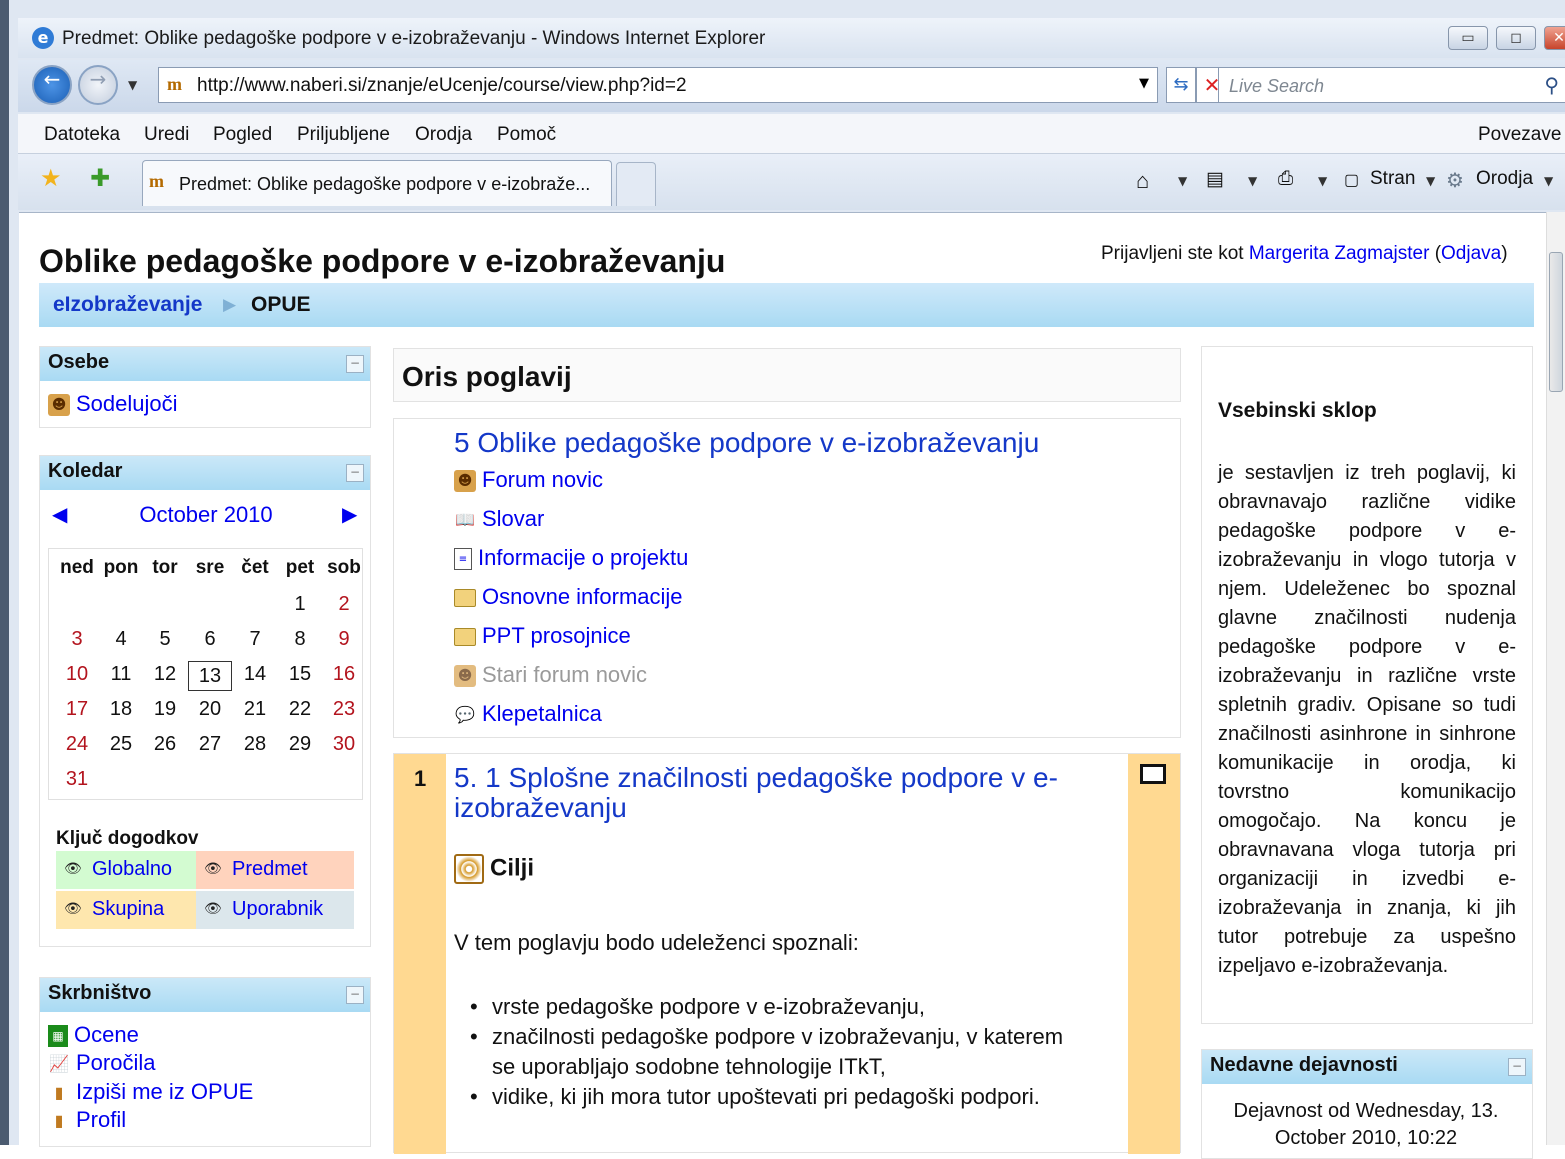  What do you see at coordinates (77, 779) in the screenshot?
I see `calendar-day: 31` at bounding box center [77, 779].